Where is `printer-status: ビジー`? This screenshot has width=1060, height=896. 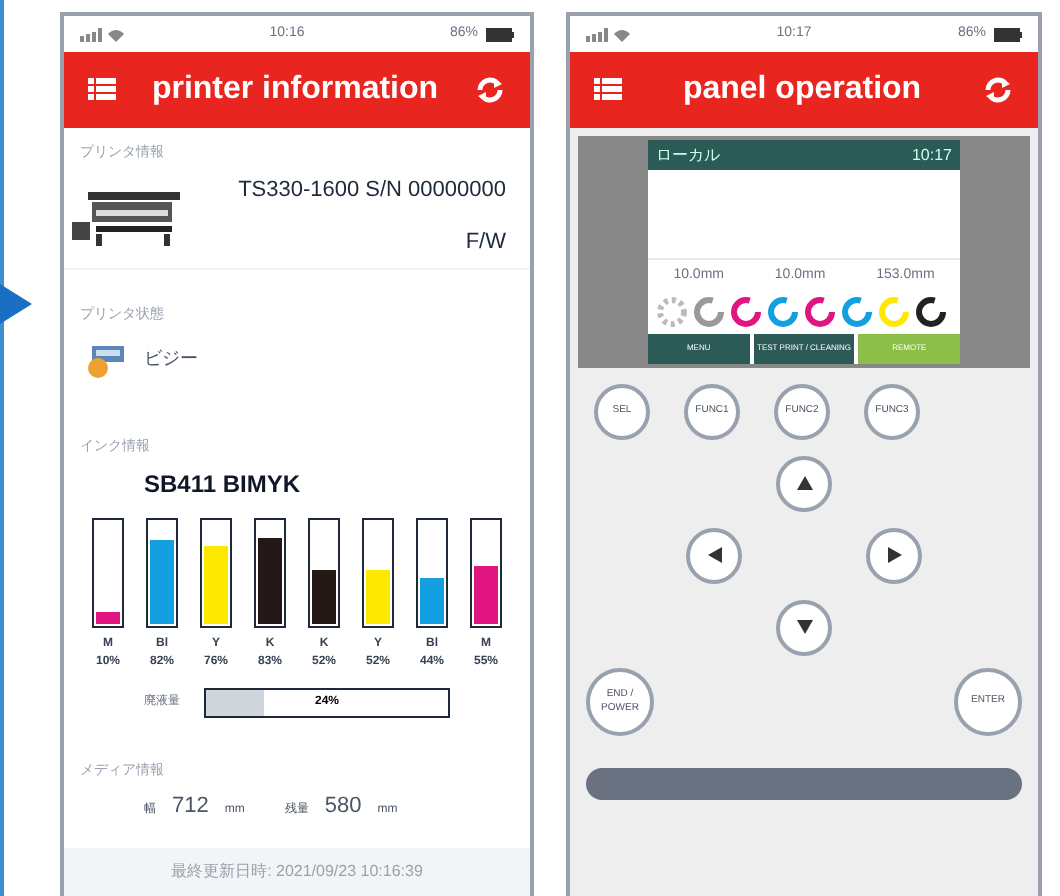
printer-status: ビジー is located at coordinates (171, 358).